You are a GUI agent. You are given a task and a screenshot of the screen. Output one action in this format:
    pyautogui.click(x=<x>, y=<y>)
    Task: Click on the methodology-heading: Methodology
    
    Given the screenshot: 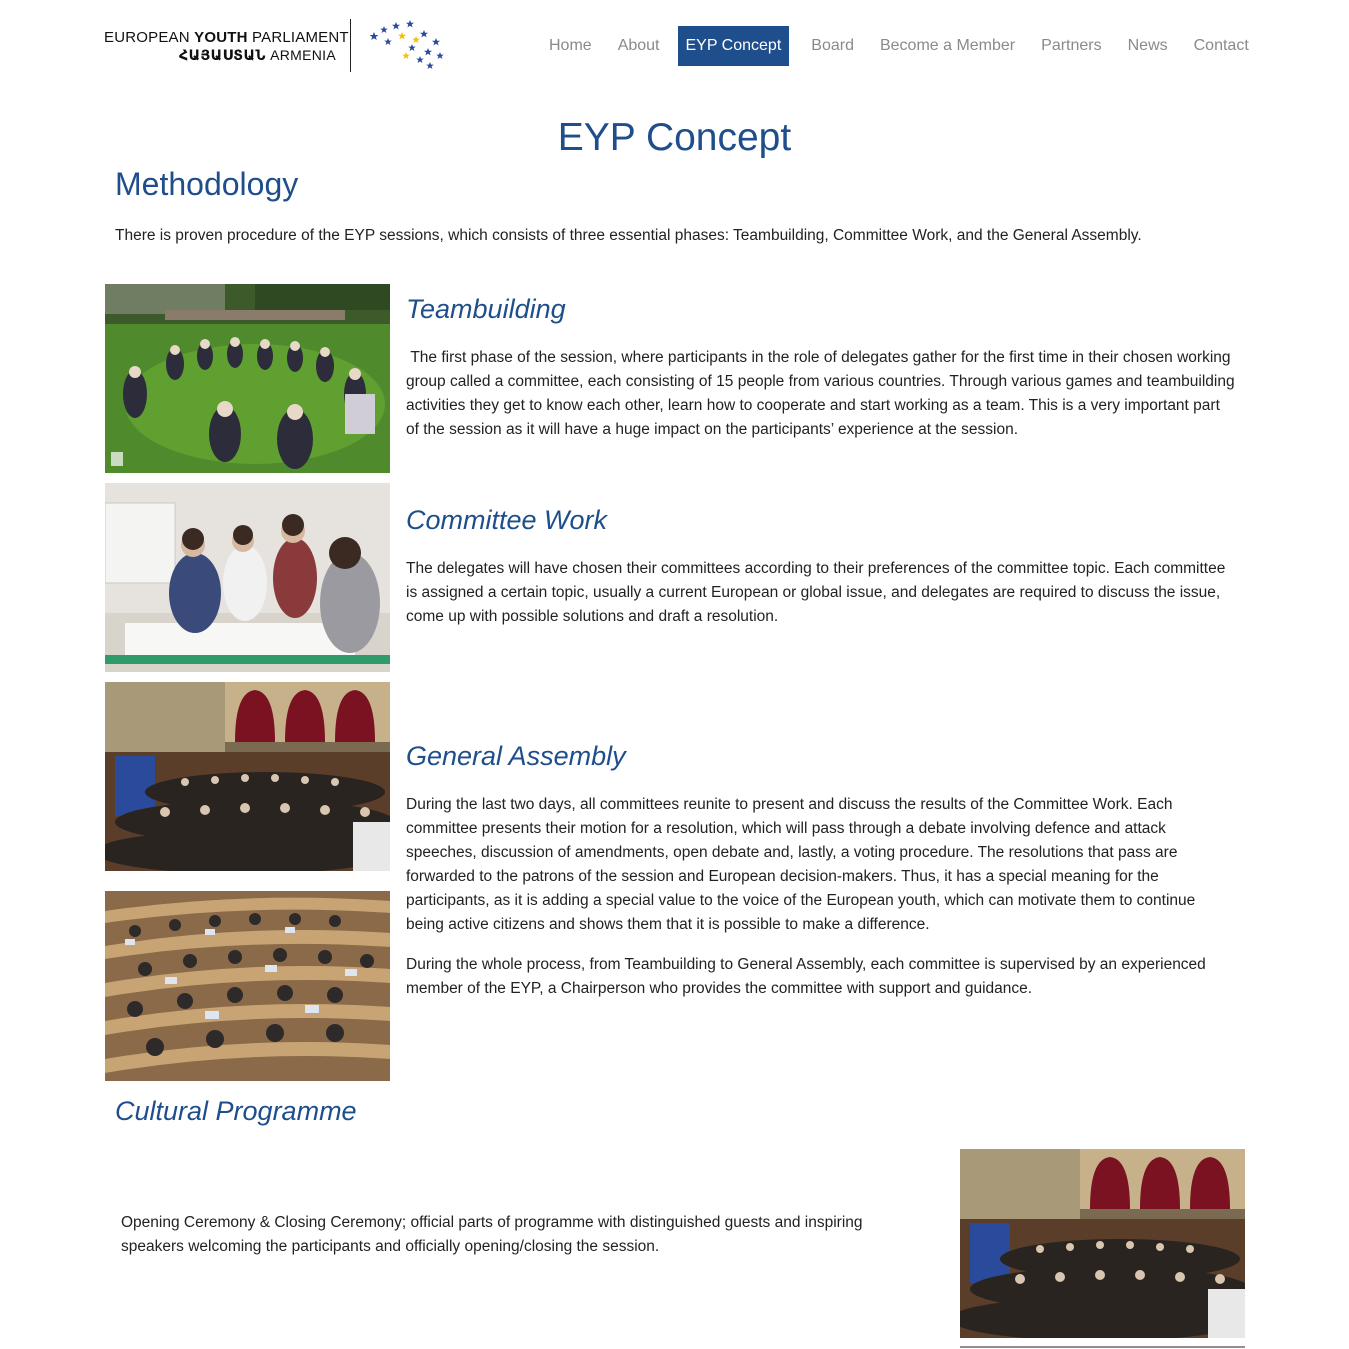 What is the action you would take?
    pyautogui.click(x=207, y=184)
    